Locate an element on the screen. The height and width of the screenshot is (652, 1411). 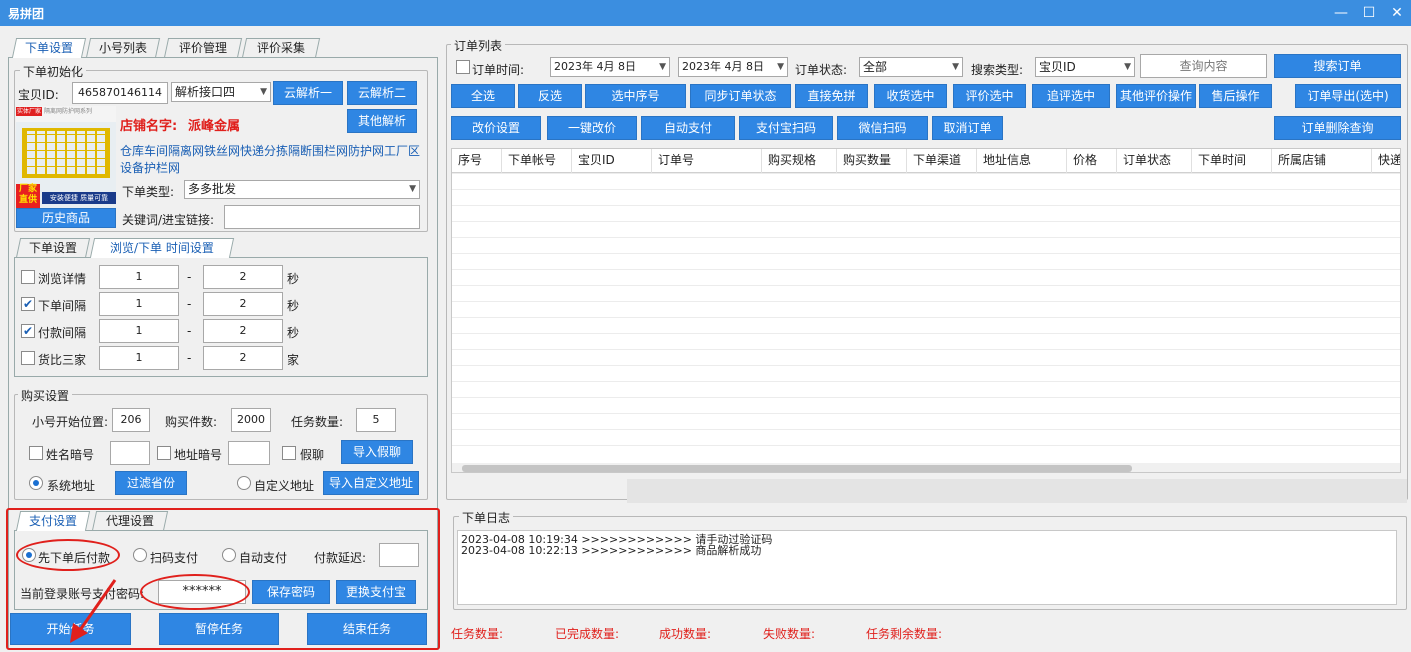
order-action-button: 反选 is located at coordinates (550, 96).